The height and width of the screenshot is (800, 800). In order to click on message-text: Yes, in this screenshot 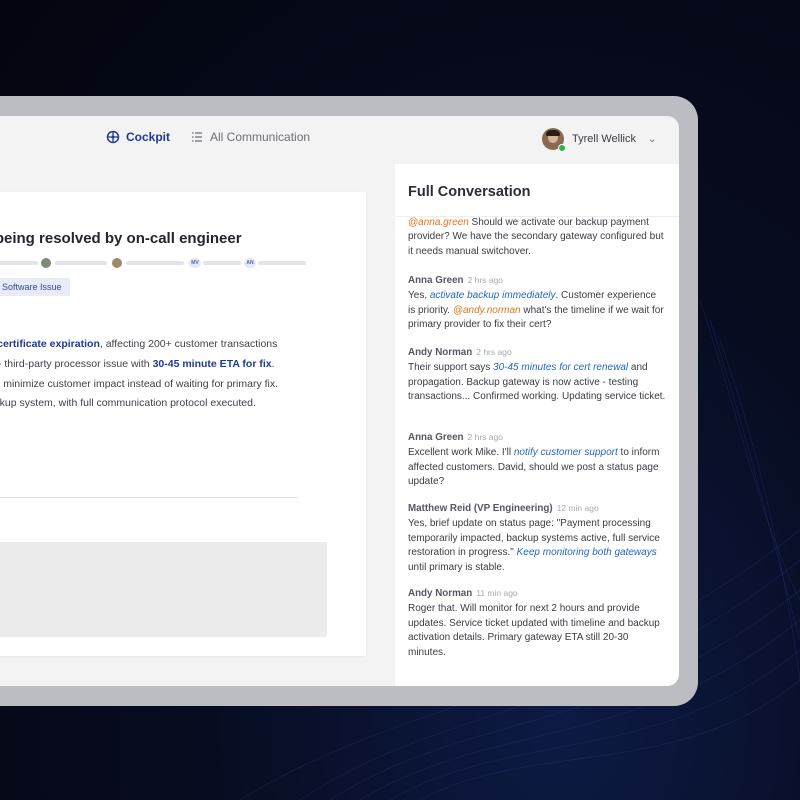, I will do `click(419, 296)`.